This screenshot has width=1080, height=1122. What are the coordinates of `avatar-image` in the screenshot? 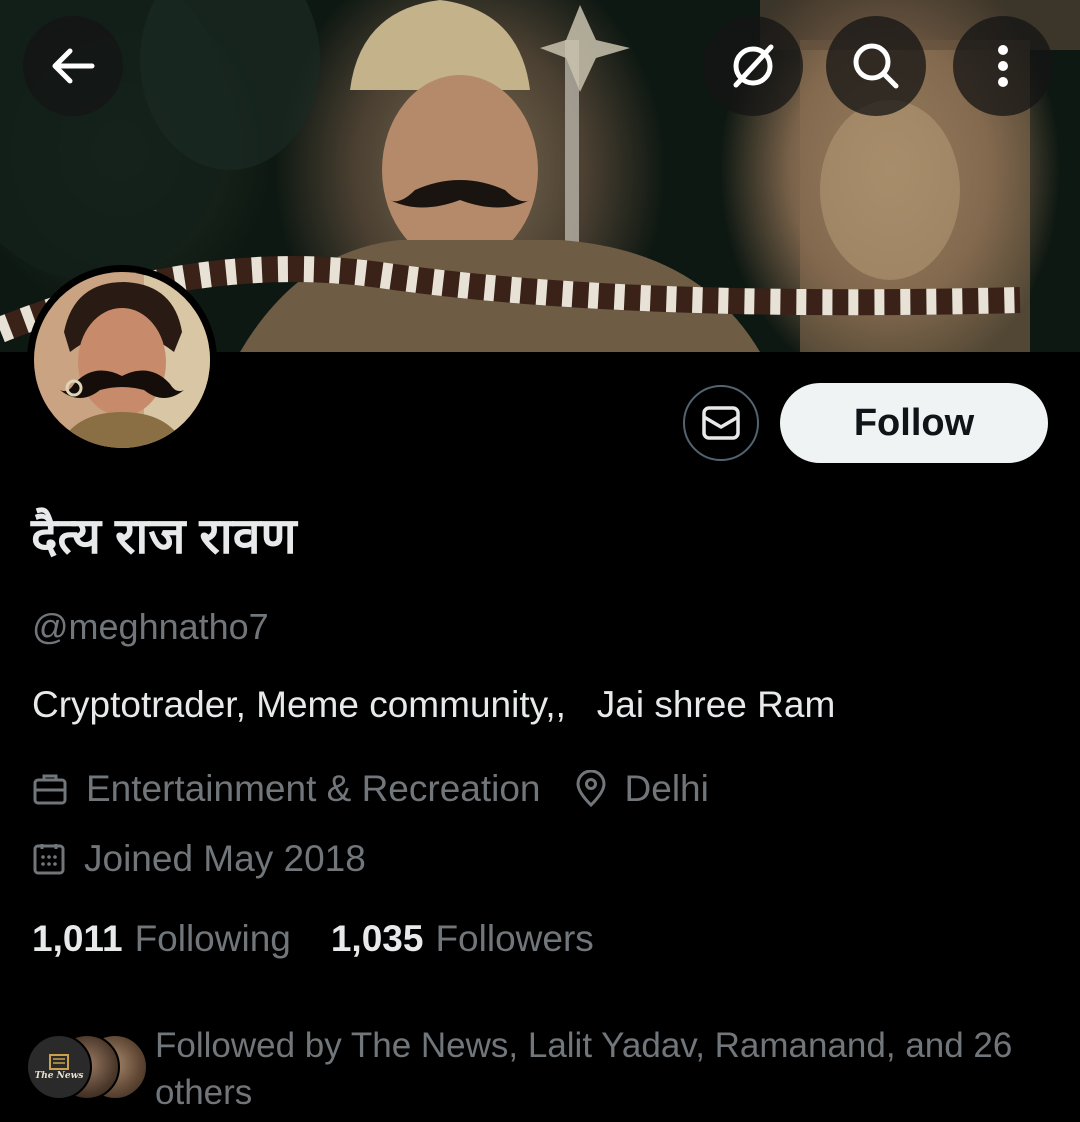 It's located at (122, 360).